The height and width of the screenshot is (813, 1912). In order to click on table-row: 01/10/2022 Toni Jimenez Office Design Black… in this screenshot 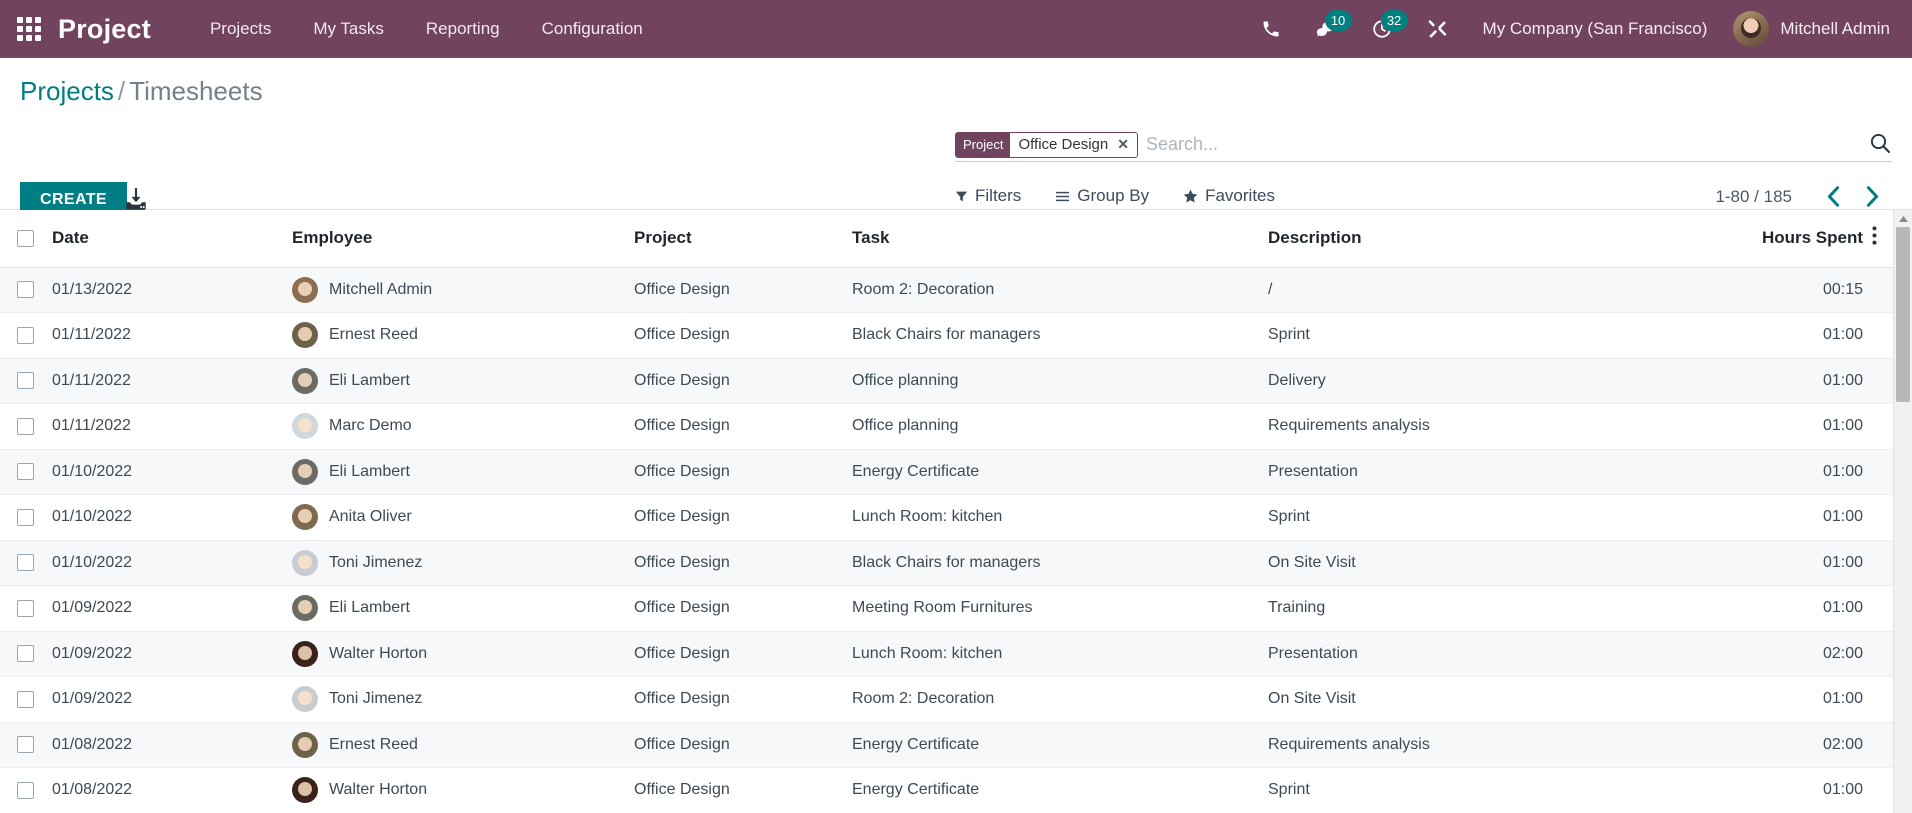, I will do `click(946, 563)`.